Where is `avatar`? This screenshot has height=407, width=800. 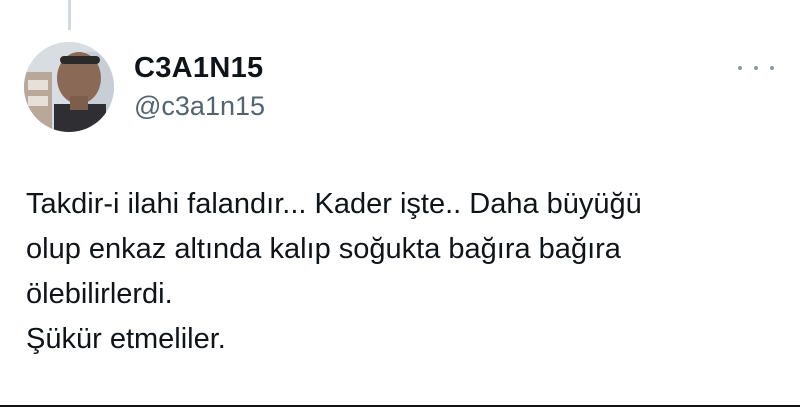
avatar is located at coordinates (69, 87).